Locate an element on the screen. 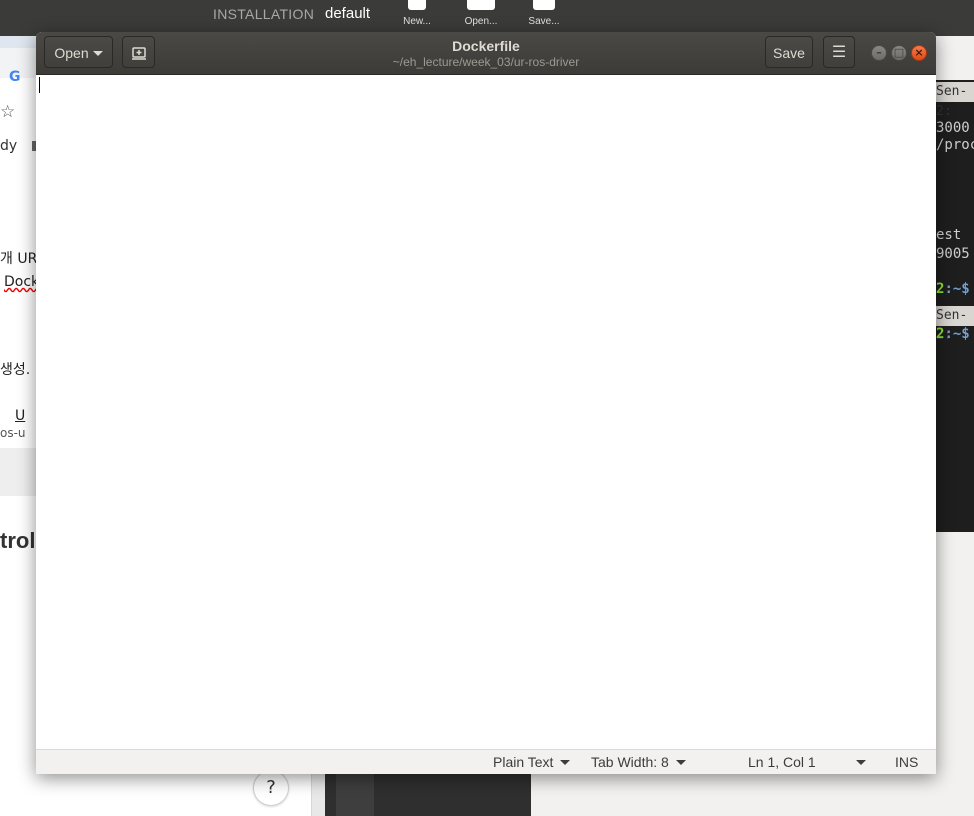 This screenshot has width=974, height=816. close-icon: × is located at coordinates (919, 52).